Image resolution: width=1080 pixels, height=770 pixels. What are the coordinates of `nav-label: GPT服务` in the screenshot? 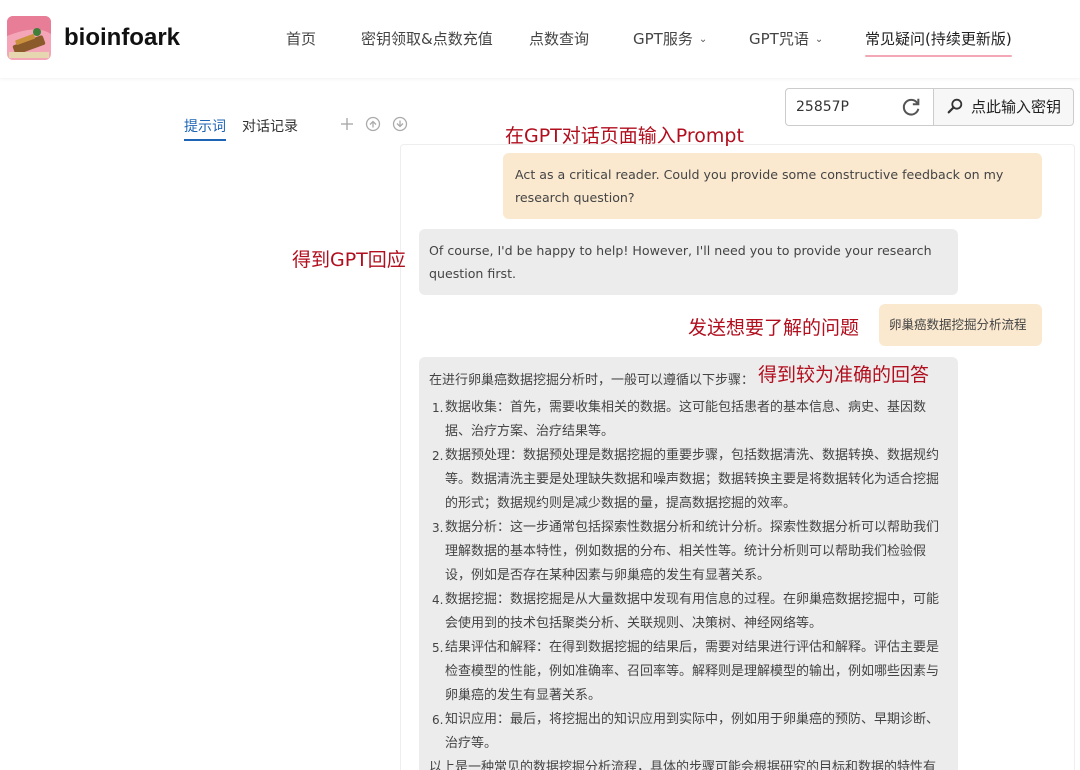 It's located at (663, 39).